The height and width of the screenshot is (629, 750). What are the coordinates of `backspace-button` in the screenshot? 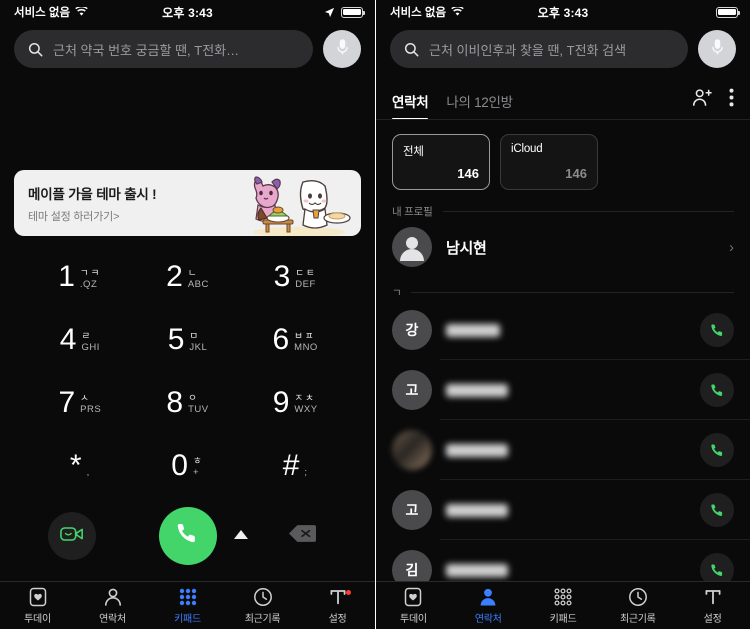 It's located at (302, 536).